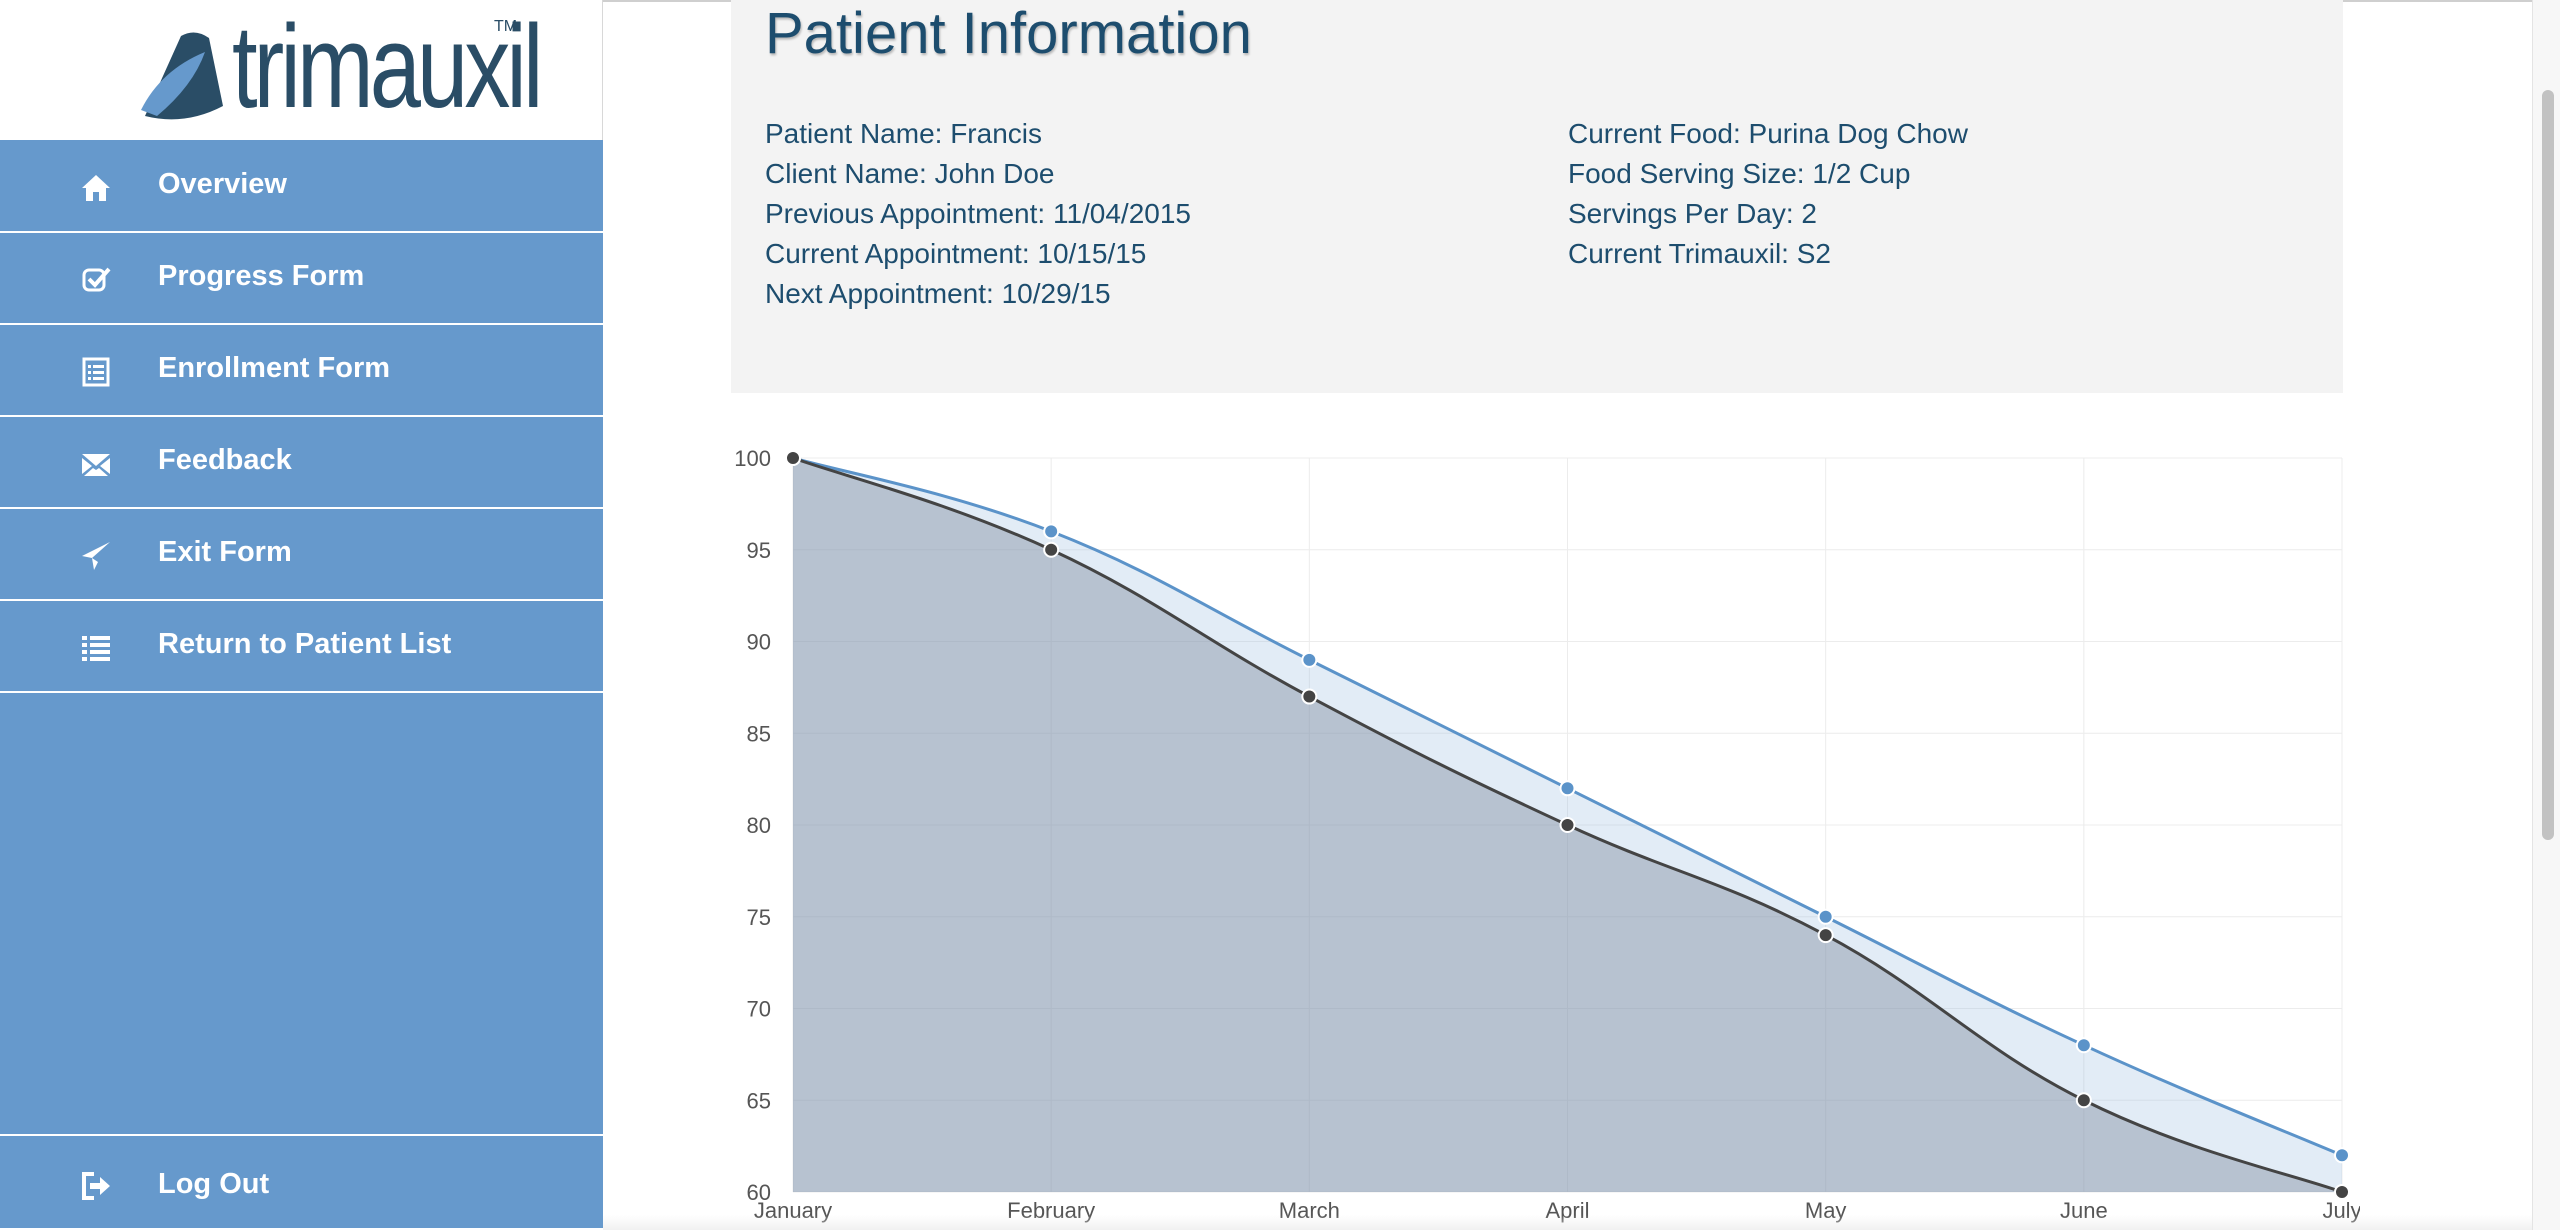 The width and height of the screenshot is (2560, 1230). Describe the element at coordinates (506, 26) in the screenshot. I see `trademark-mark: TM` at that location.